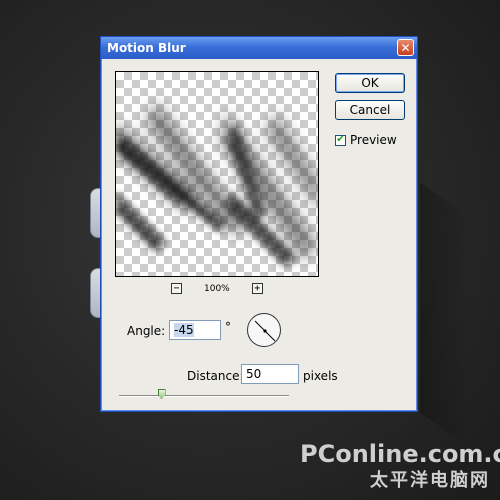 Image resolution: width=500 pixels, height=500 pixels. Describe the element at coordinates (146, 48) in the screenshot. I see `dialog-title: Motion Blur` at that location.